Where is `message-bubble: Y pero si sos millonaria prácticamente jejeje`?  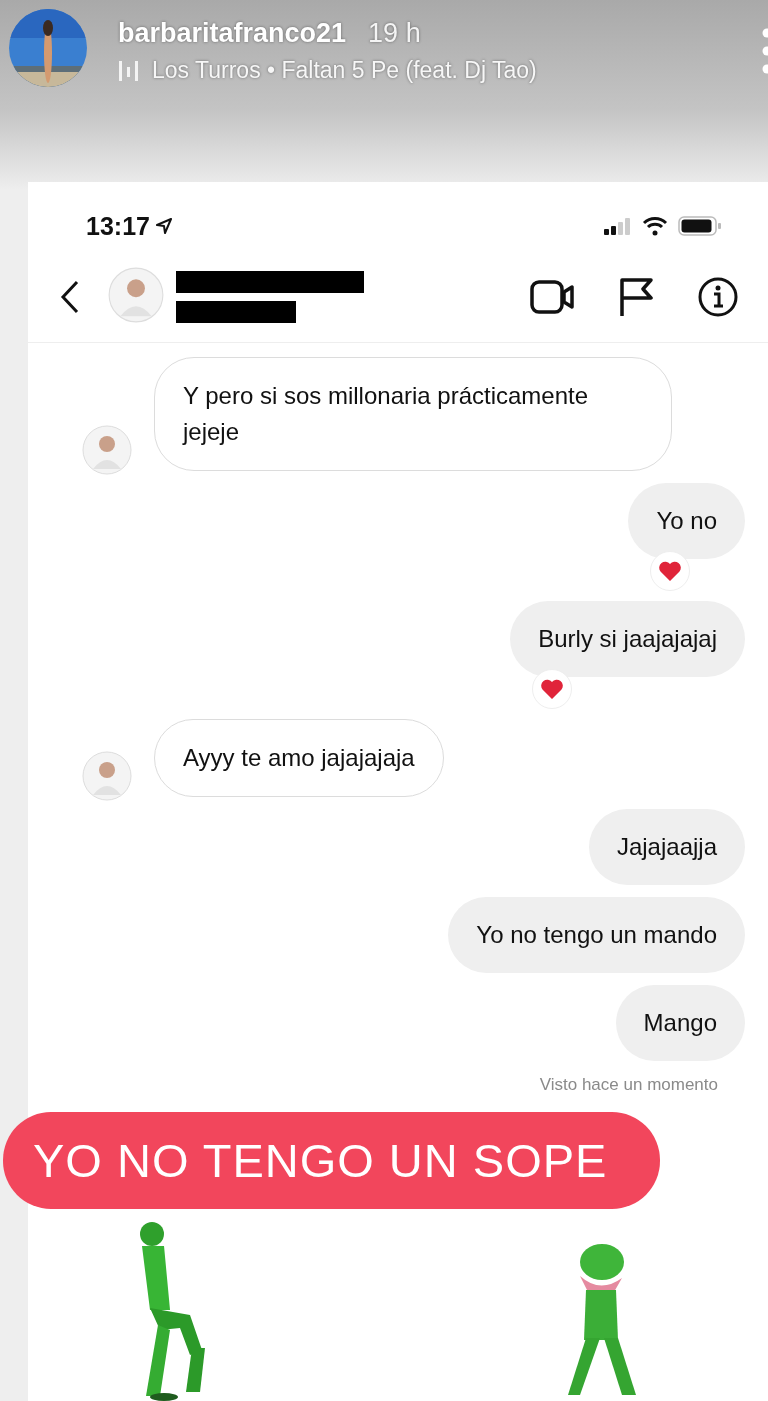
message-bubble: Y pero si sos millonaria prácticamente jejeje is located at coordinates (413, 414).